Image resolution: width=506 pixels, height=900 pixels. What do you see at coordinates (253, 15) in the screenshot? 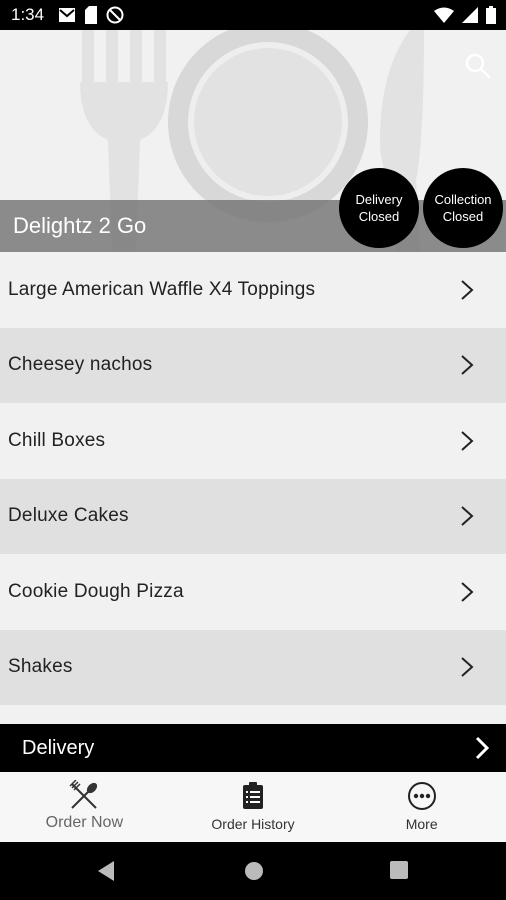
I see `status-bar: 1:34` at bounding box center [253, 15].